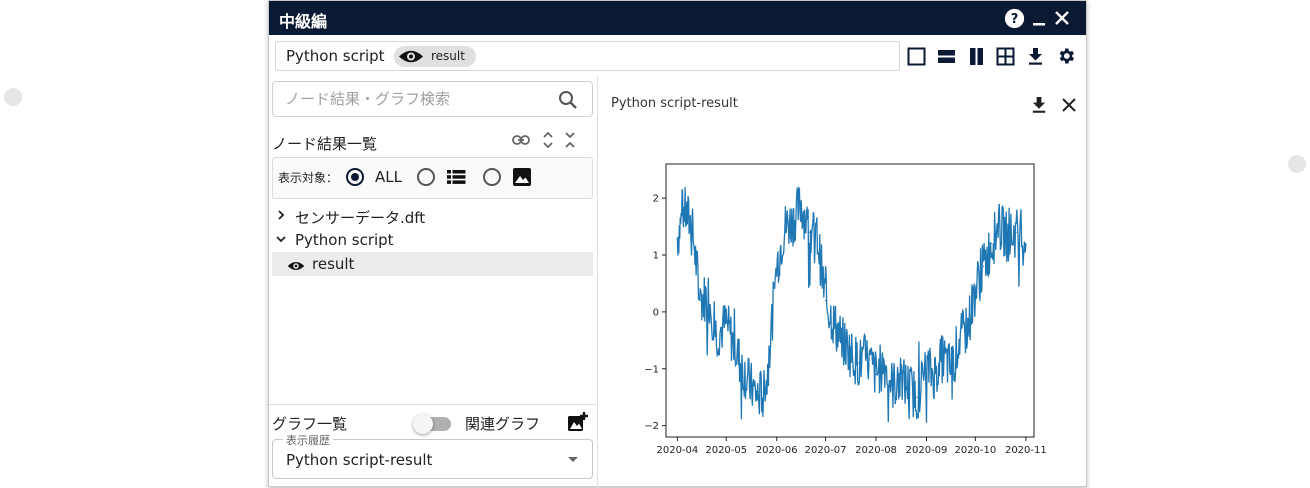 The width and height of the screenshot is (1310, 488). I want to click on image-icon, so click(522, 179).